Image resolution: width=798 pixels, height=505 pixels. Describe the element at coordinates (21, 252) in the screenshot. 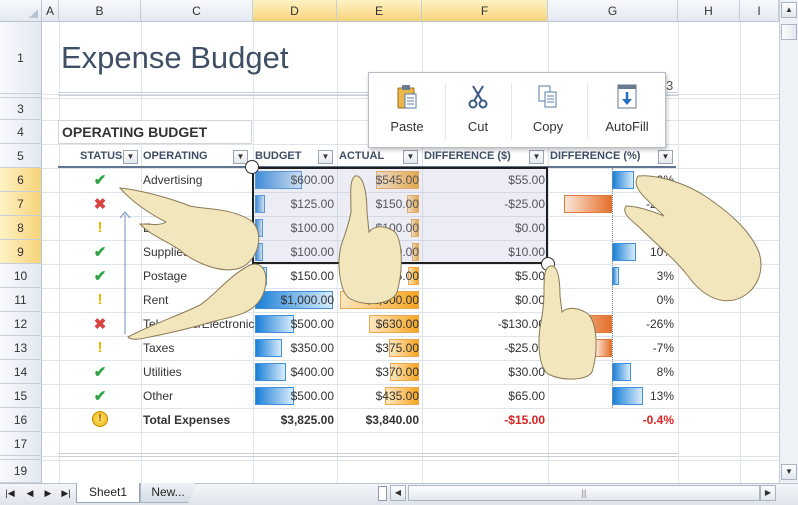

I see `row-header-9: 9` at that location.